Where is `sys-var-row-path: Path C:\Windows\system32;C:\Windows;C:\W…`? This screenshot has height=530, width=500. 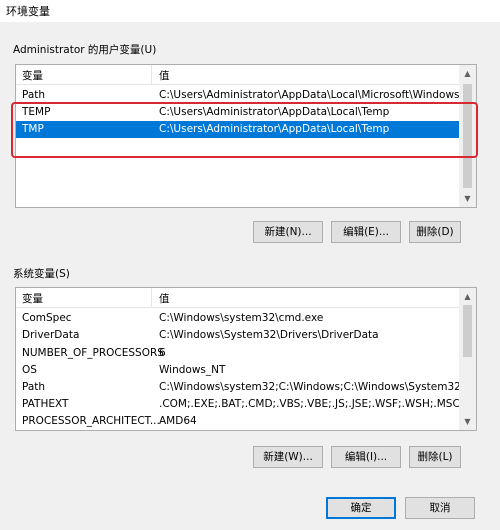 sys-var-row-path: Path C:\Windows\system32;C:\Windows;C:\W… is located at coordinates (246, 387).